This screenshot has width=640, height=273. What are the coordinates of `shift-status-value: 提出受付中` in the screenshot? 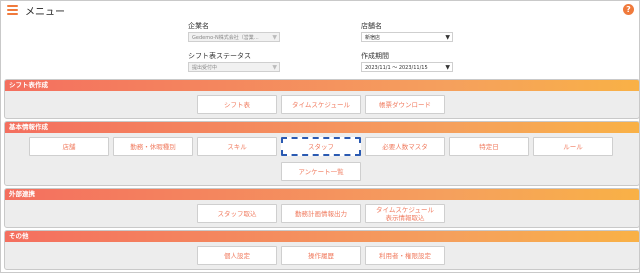 It's located at (205, 68).